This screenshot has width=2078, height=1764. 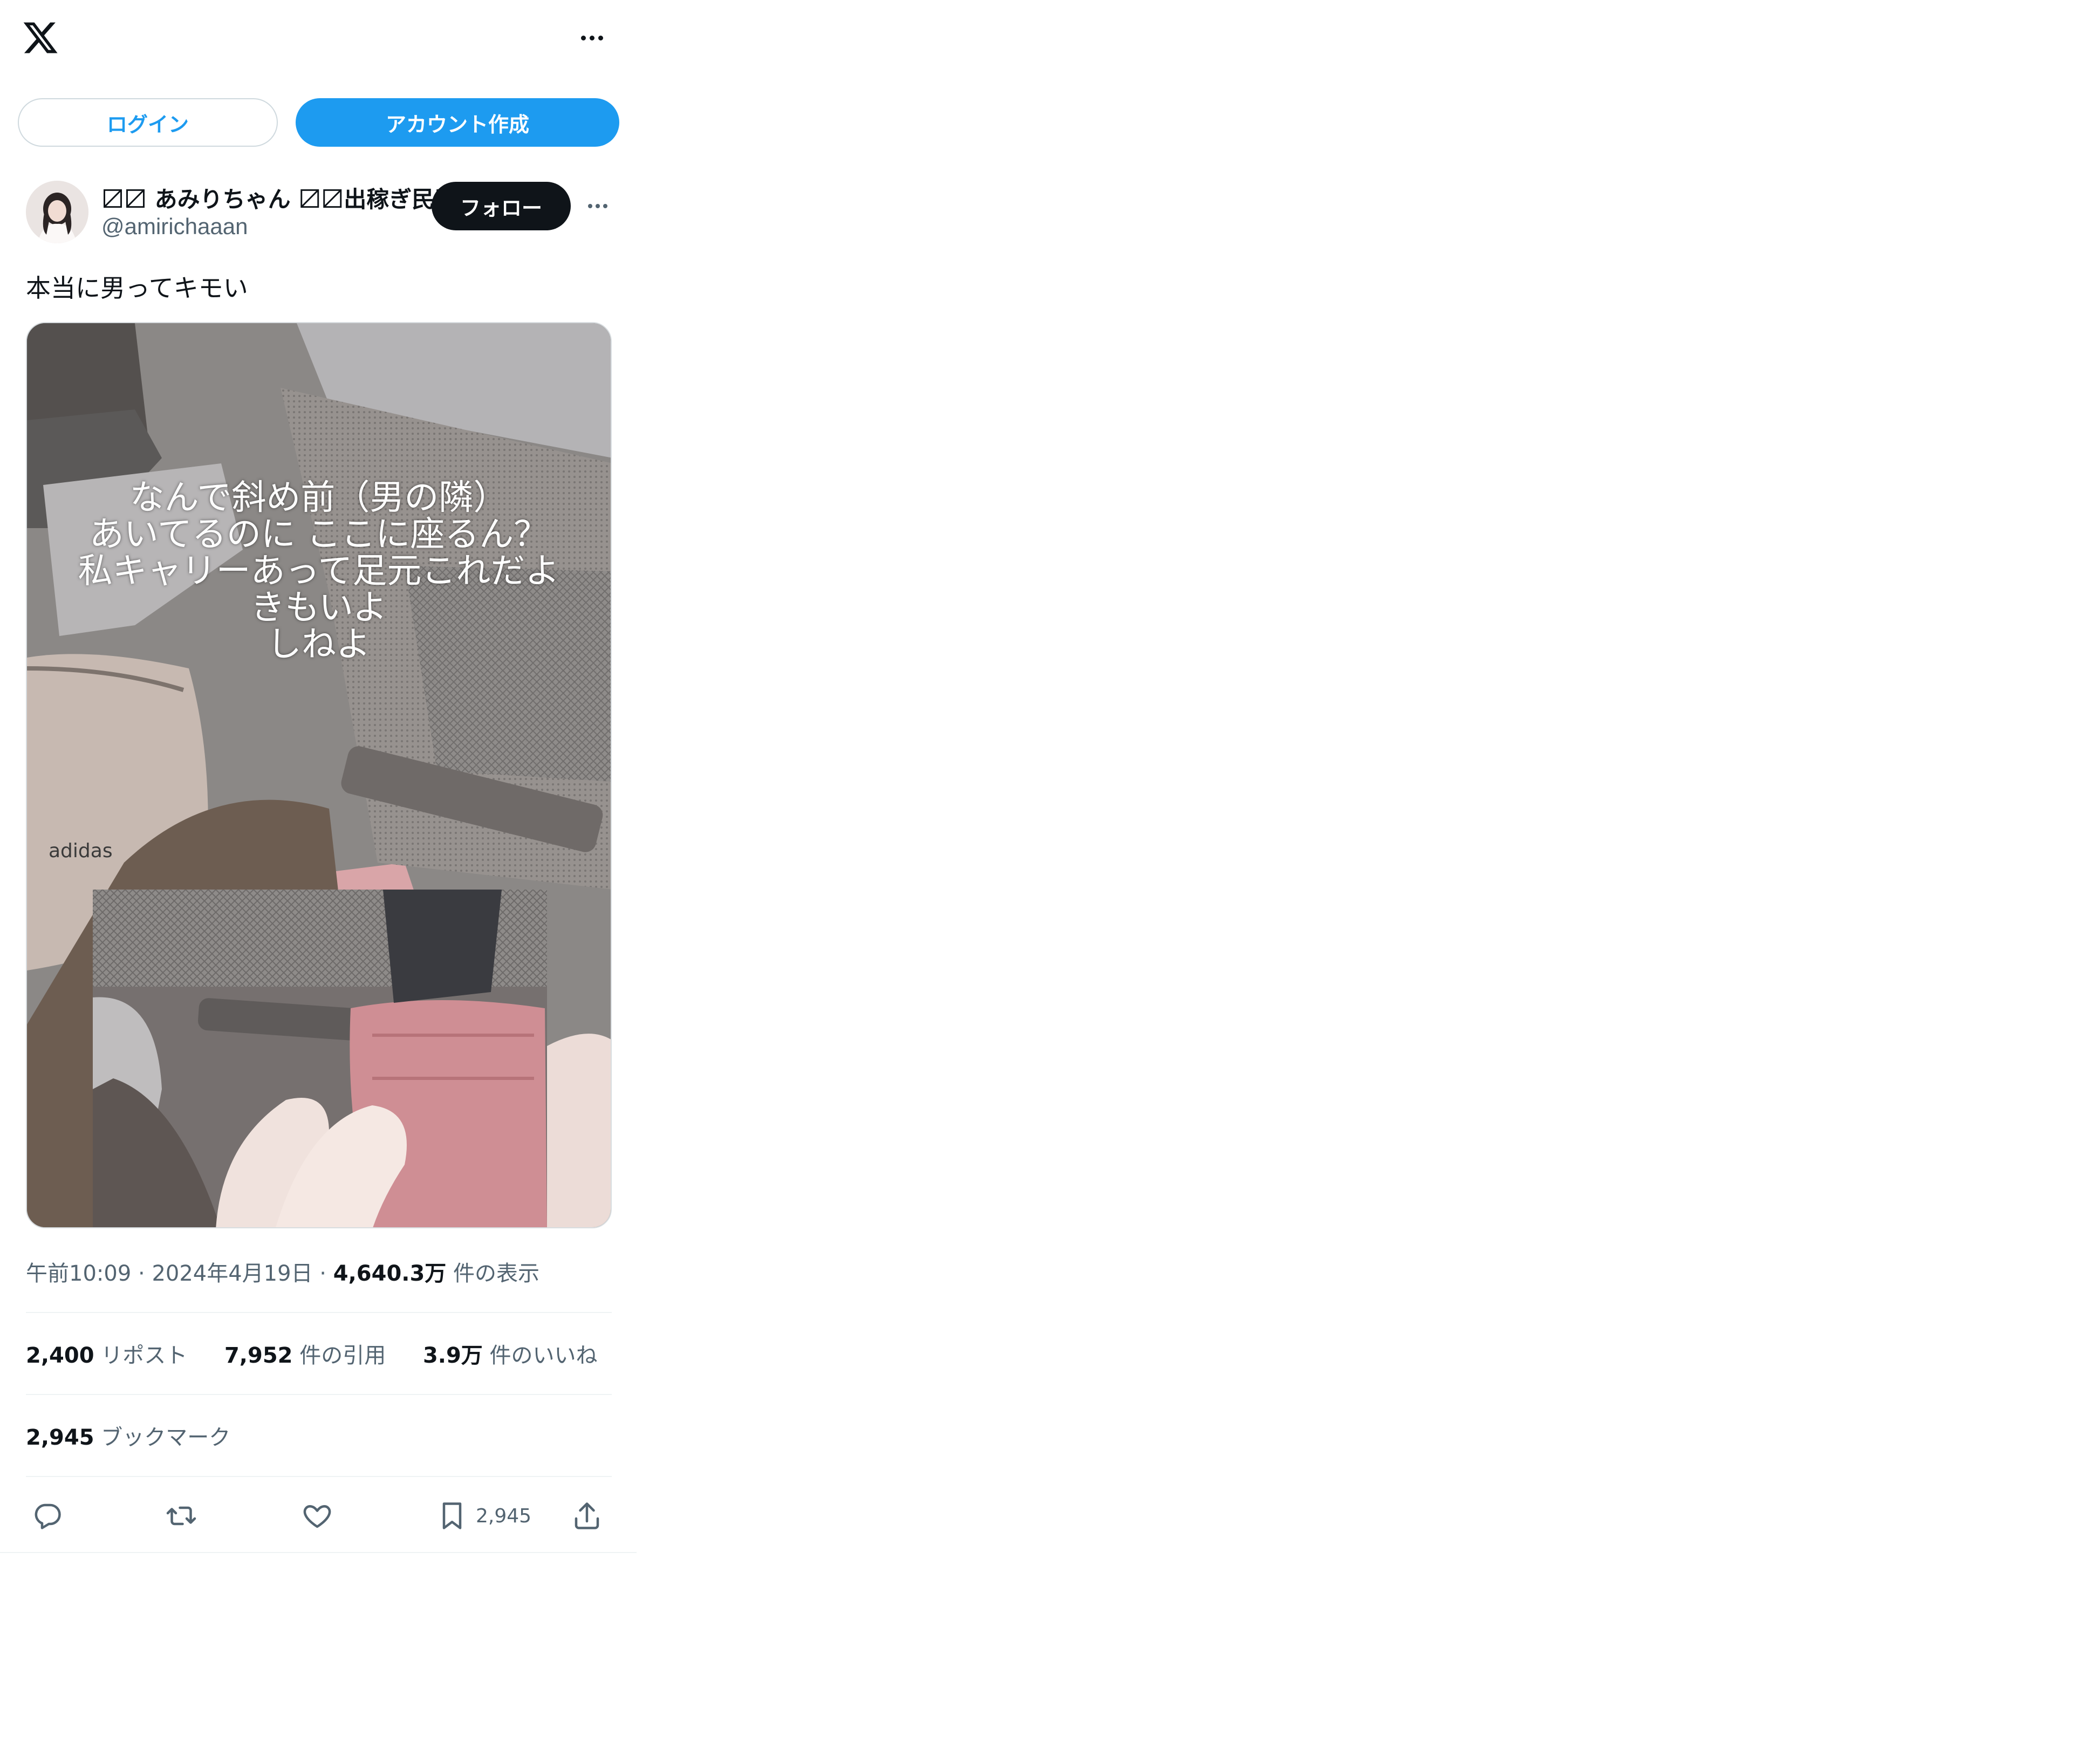 What do you see at coordinates (305, 1356) in the screenshot?
I see `quotes-stat: 7,952 件の引用` at bounding box center [305, 1356].